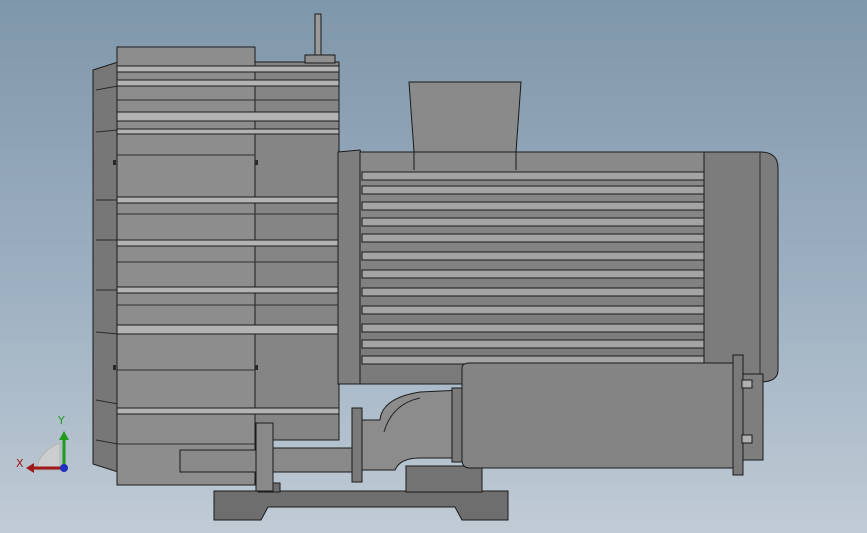 The height and width of the screenshot is (533, 867). Describe the element at coordinates (47, 452) in the screenshot. I see `coordinate-triad` at that location.